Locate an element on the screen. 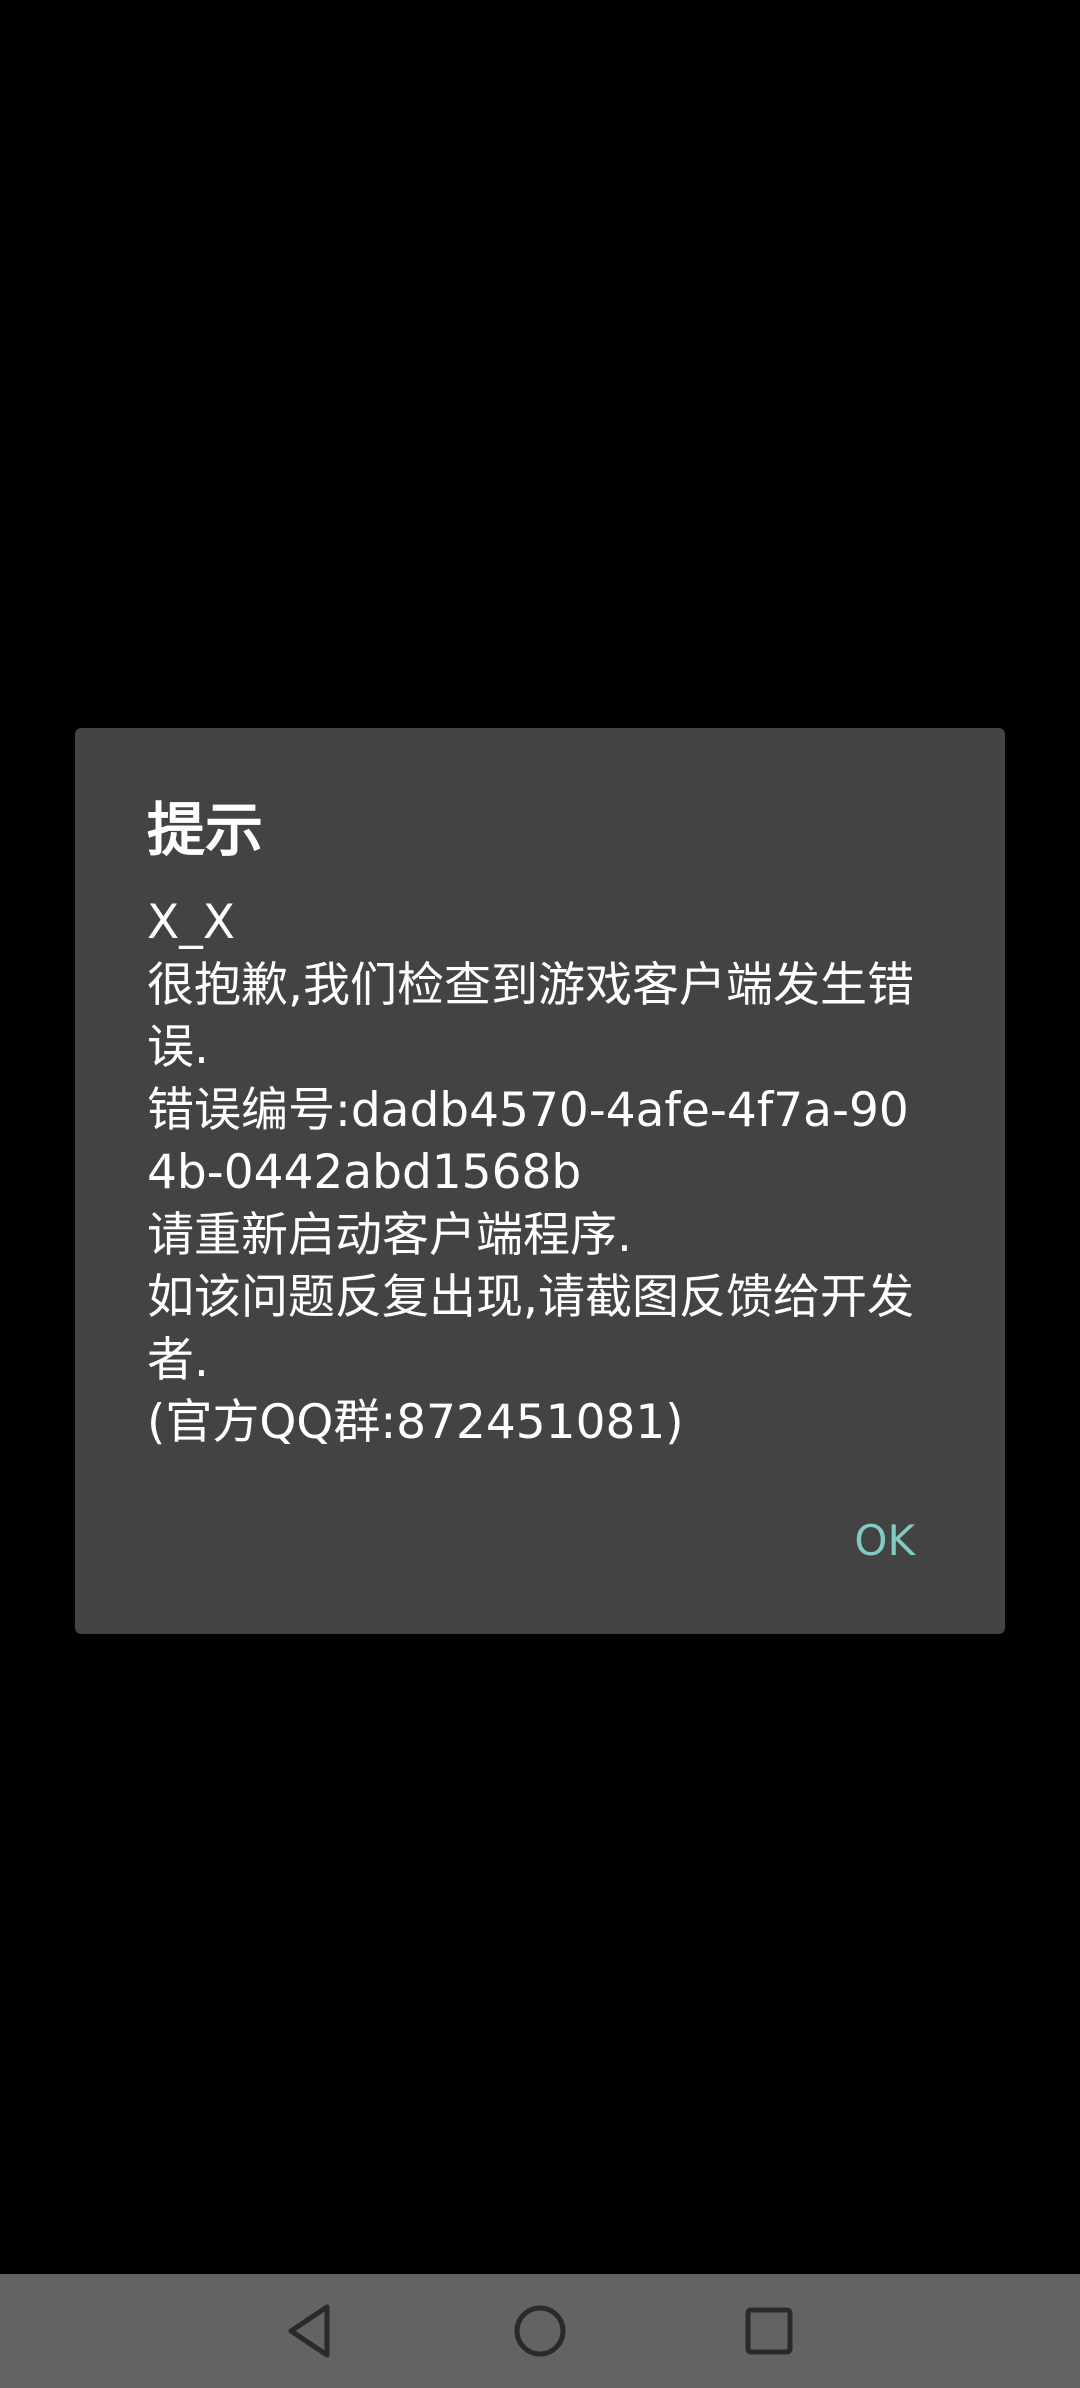 This screenshot has width=1080, height=2388. home-button is located at coordinates (540, 2331).